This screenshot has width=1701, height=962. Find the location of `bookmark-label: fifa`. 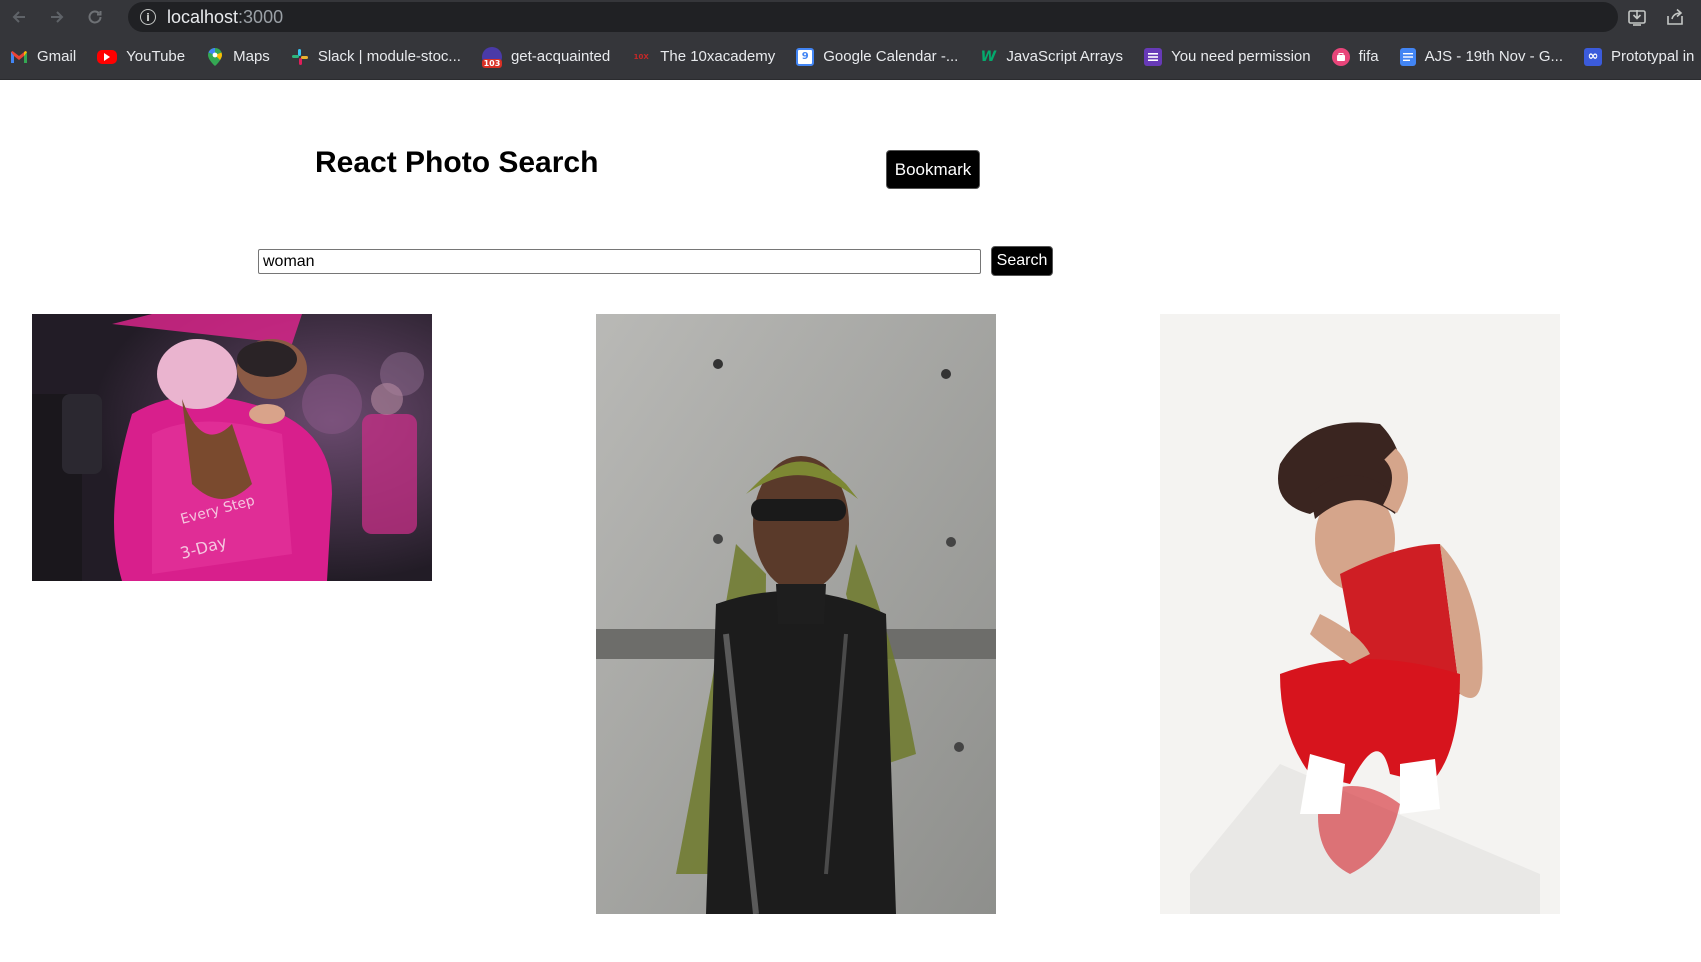

bookmark-label: fifa is located at coordinates (1368, 56).